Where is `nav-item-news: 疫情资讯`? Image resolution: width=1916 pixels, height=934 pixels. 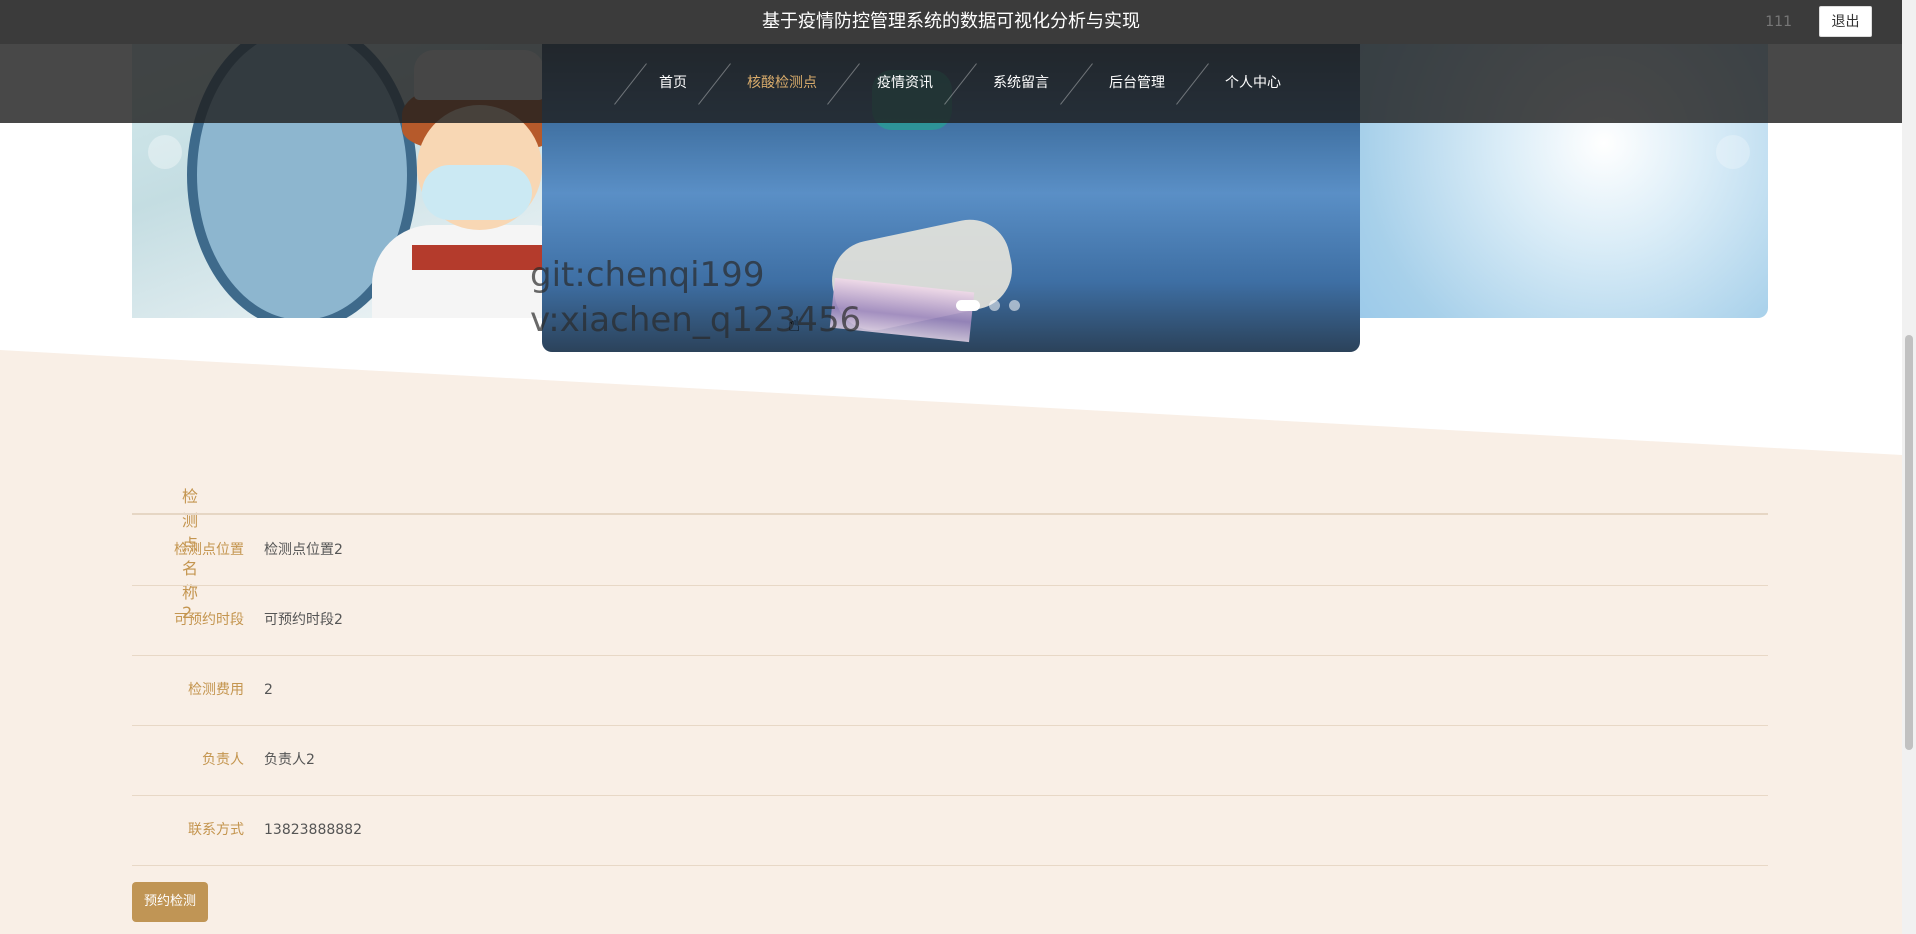
nav-item-news: 疫情资讯 is located at coordinates (905, 83).